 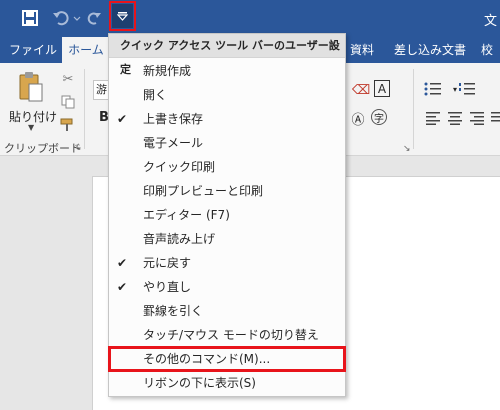 I want to click on font-launcher-icon: ↘, so click(x=407, y=149).